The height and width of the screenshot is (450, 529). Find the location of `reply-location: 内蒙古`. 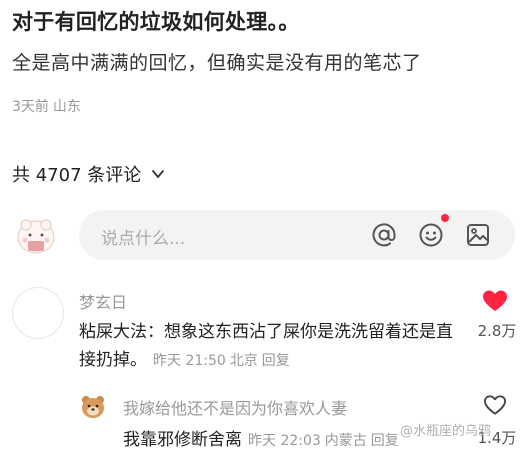

reply-location: 内蒙古 is located at coordinates (345, 441).